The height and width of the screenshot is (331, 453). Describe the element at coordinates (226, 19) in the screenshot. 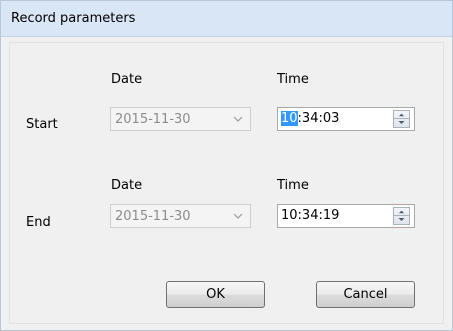

I see `title-bar: Record parameters` at that location.